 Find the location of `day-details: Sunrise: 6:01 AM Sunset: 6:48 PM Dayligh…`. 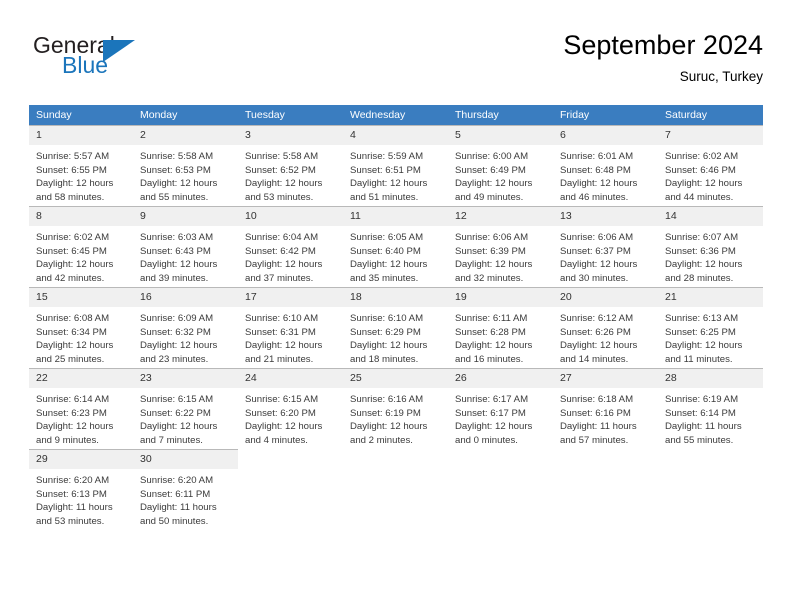

day-details: Sunrise: 6:01 AM Sunset: 6:48 PM Dayligh… is located at coordinates (605, 174).